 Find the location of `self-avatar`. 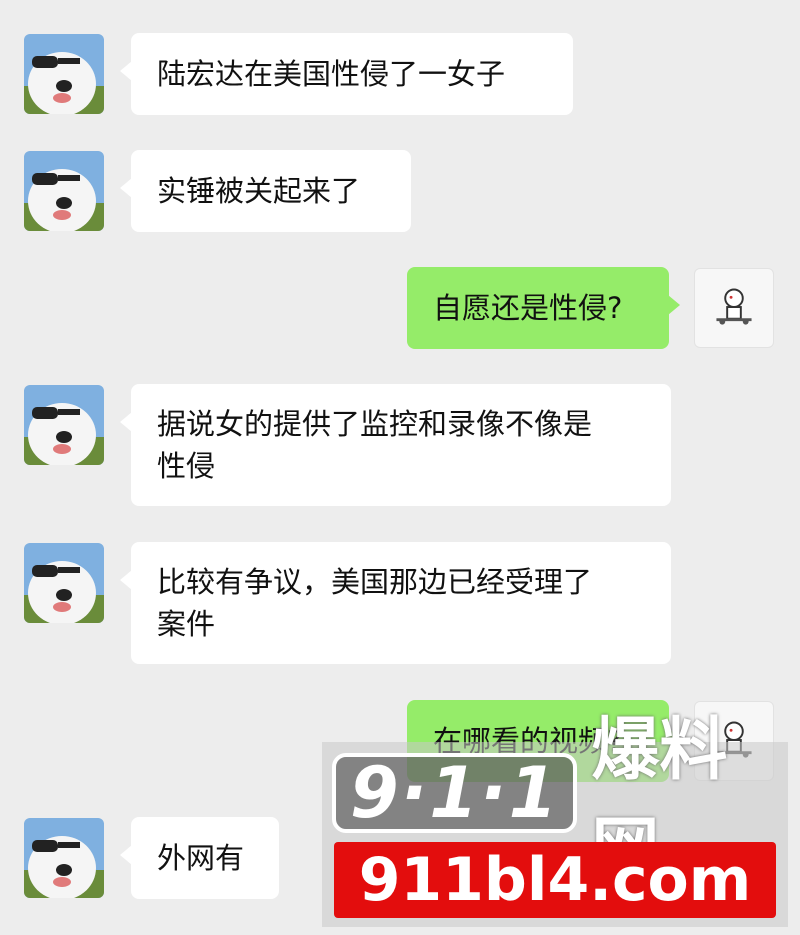

self-avatar is located at coordinates (734, 308).